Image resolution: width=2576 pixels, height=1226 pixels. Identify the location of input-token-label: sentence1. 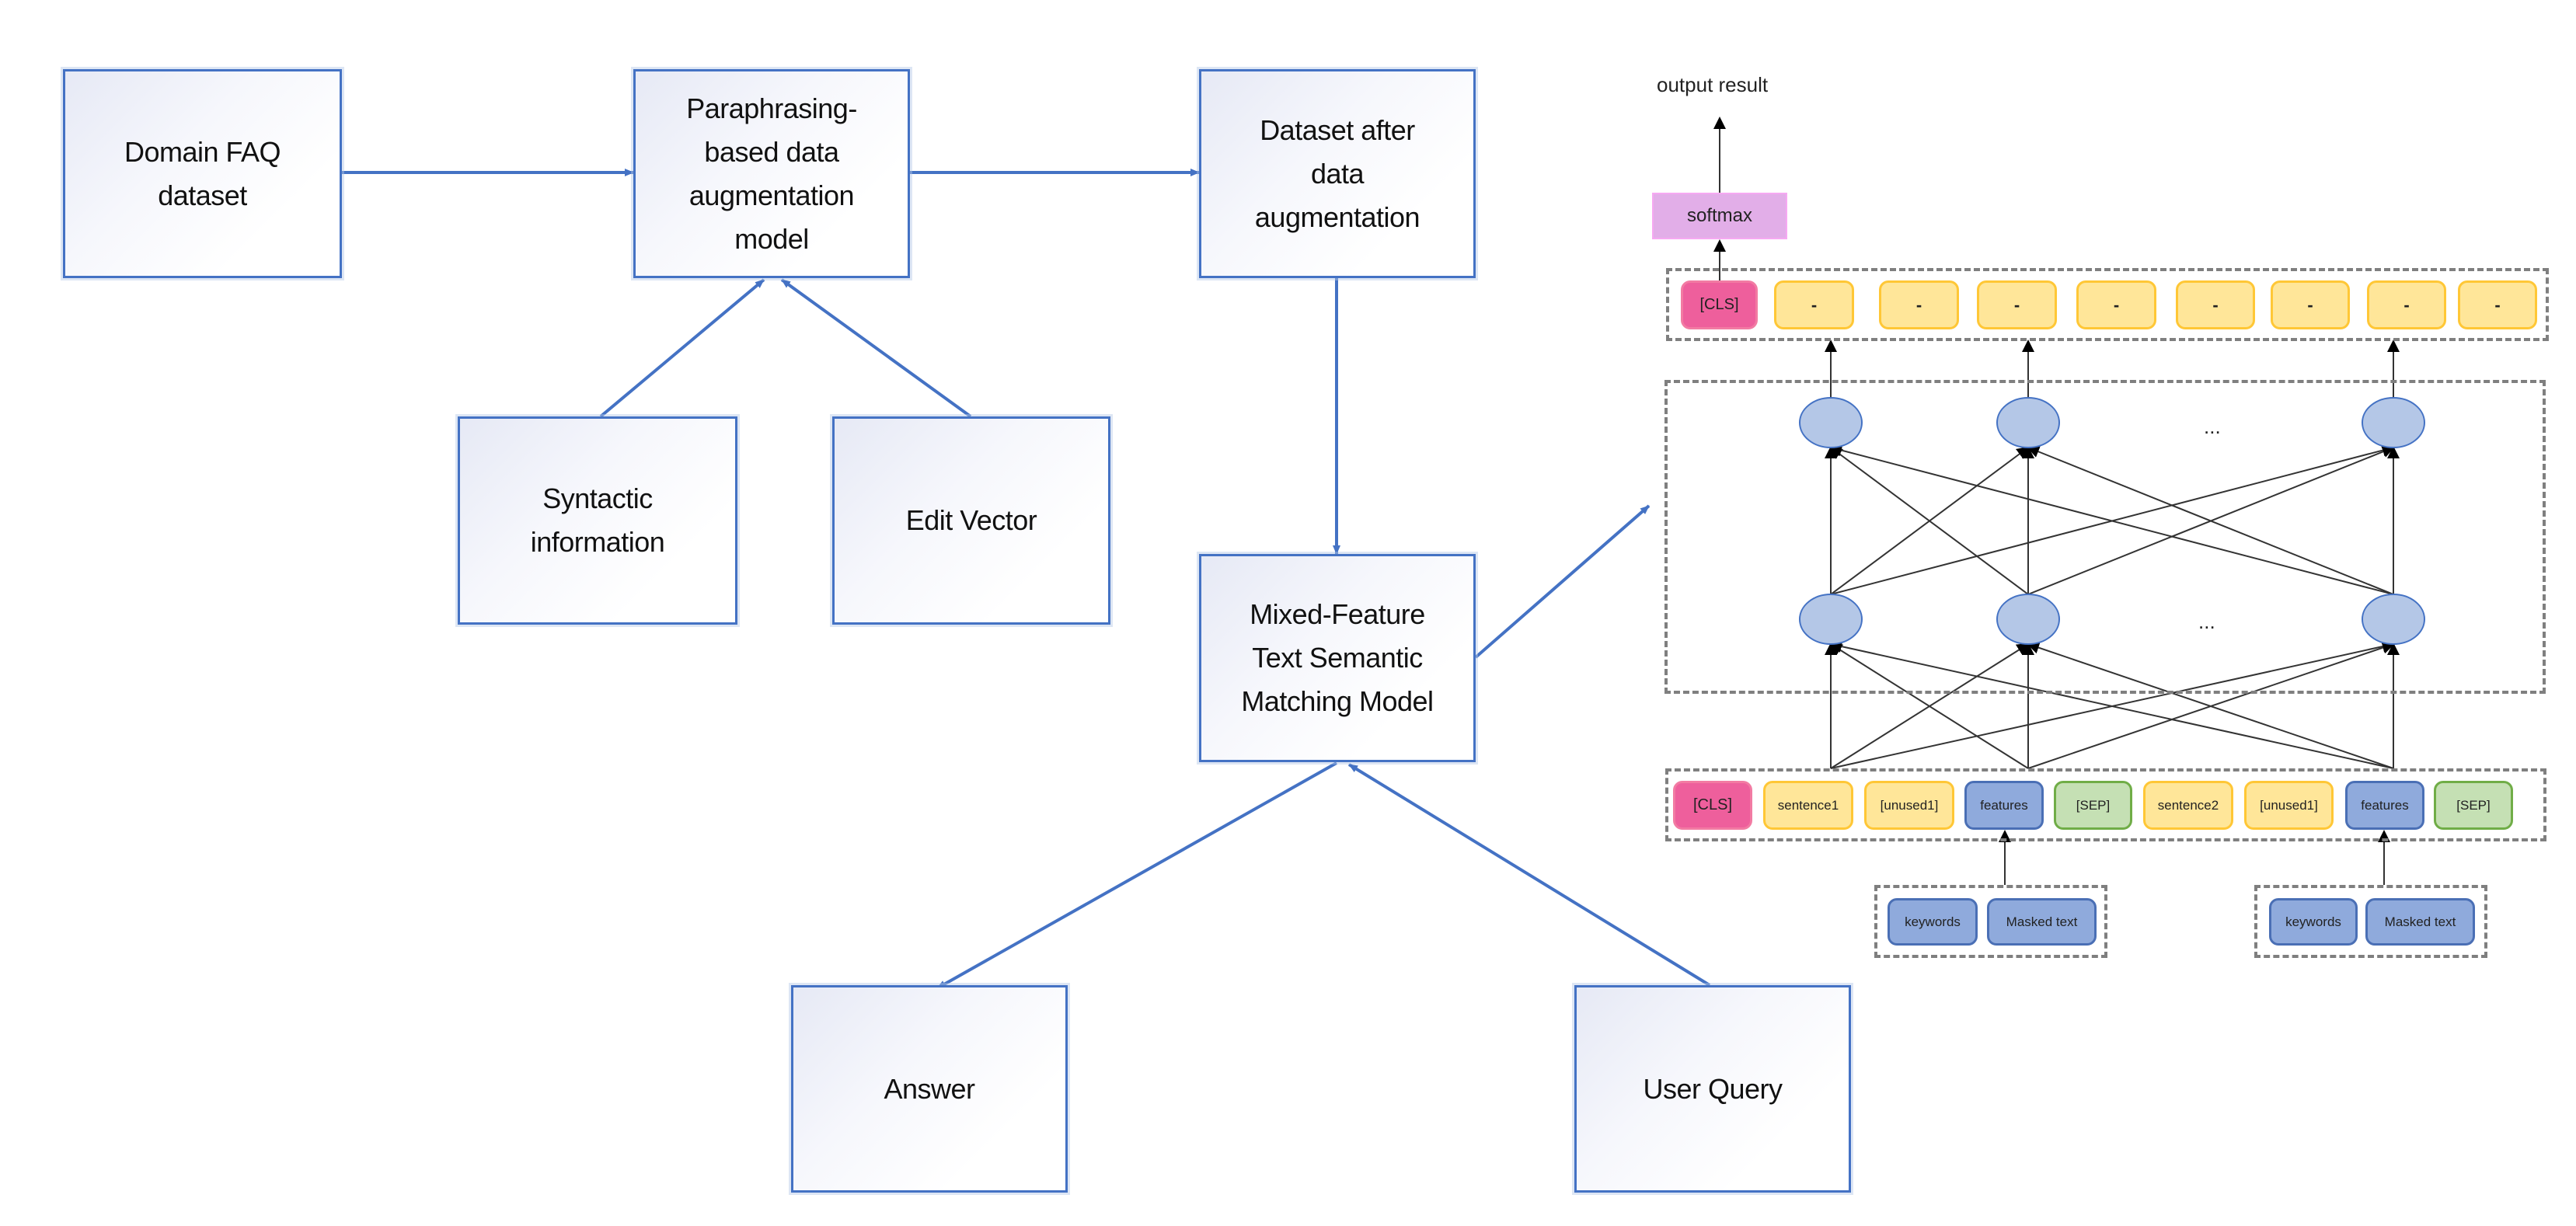
(1808, 805).